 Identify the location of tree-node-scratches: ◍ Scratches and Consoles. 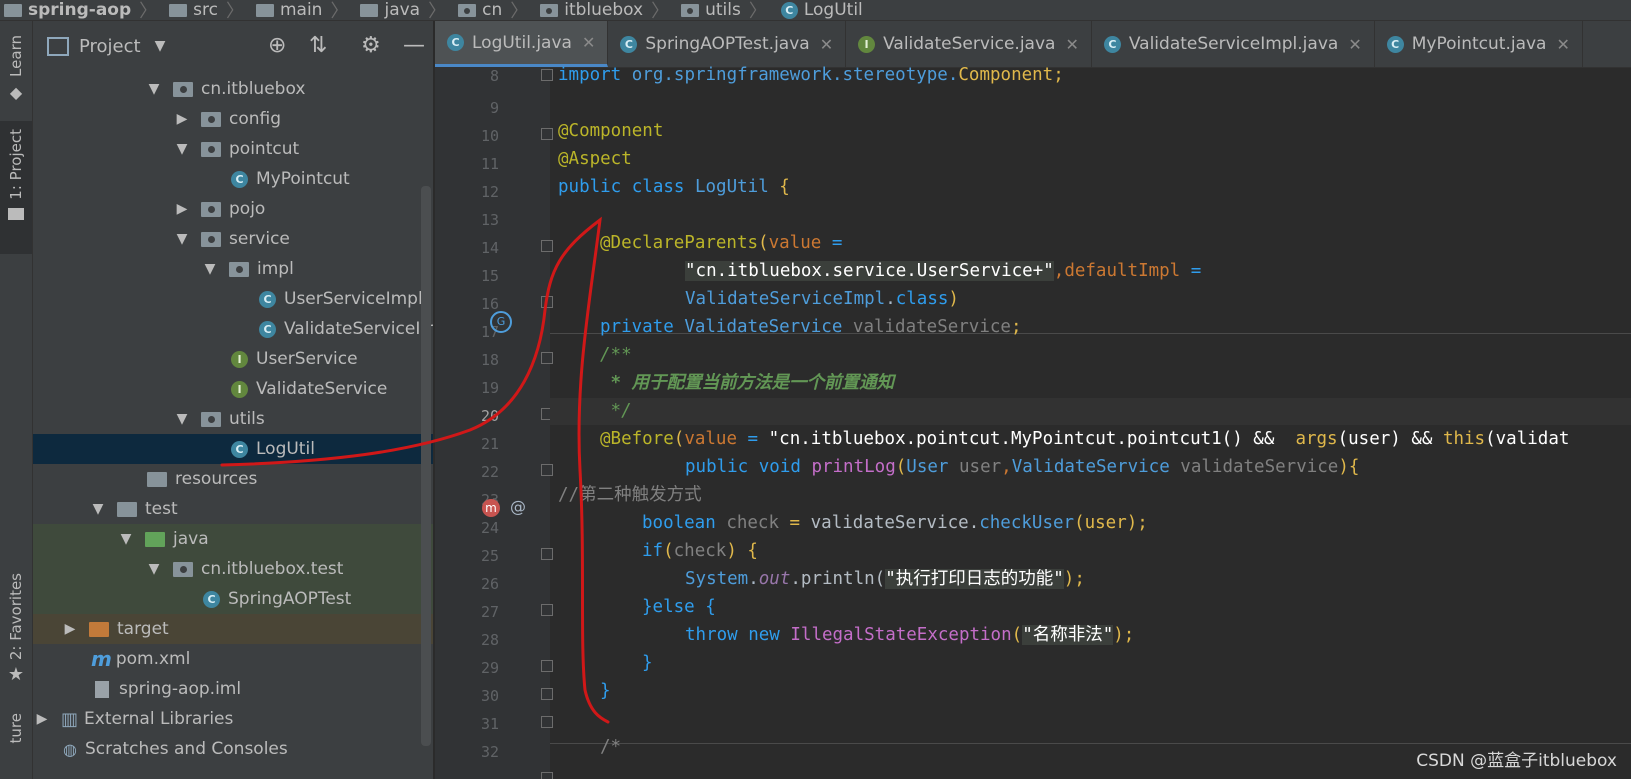
(233, 749).